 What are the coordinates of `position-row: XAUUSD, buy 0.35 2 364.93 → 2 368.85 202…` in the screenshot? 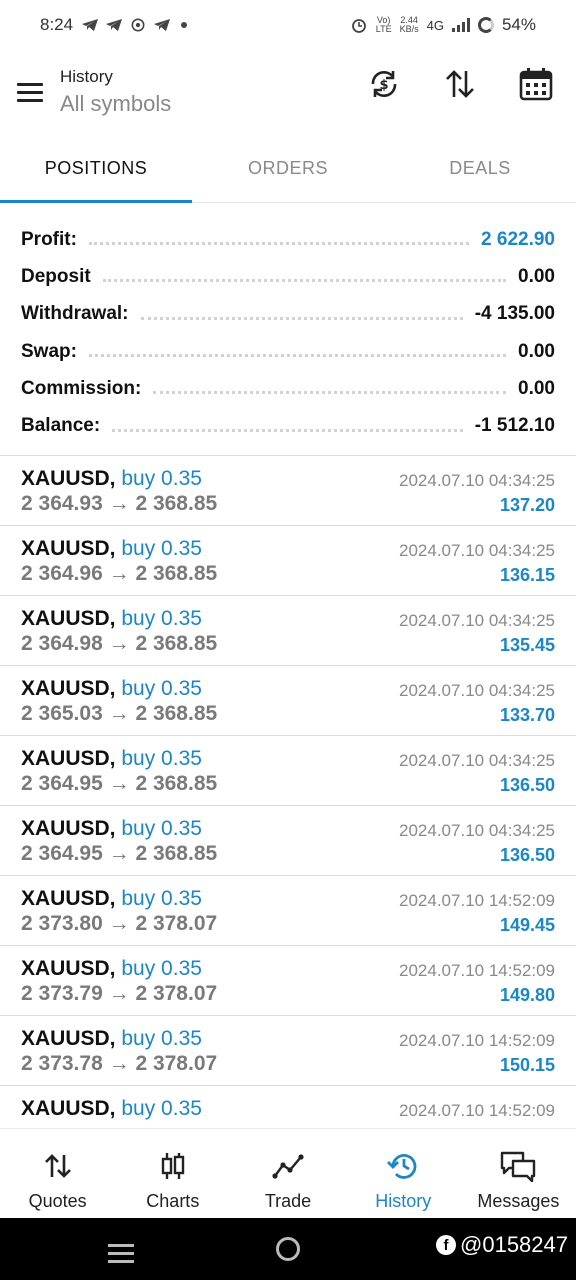 It's located at (288, 491).